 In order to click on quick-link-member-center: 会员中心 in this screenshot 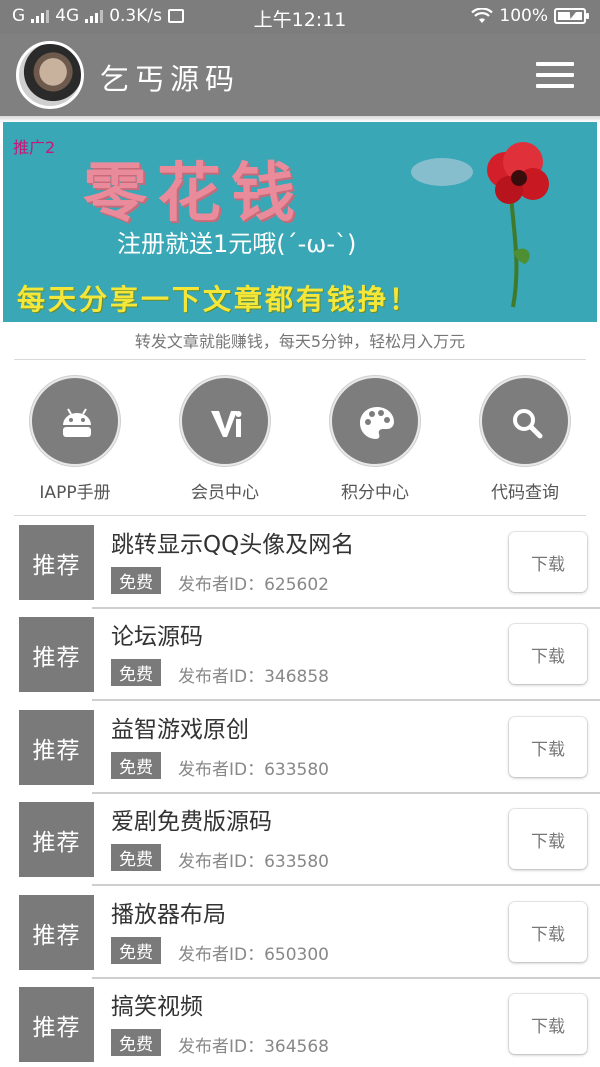, I will do `click(225, 439)`.